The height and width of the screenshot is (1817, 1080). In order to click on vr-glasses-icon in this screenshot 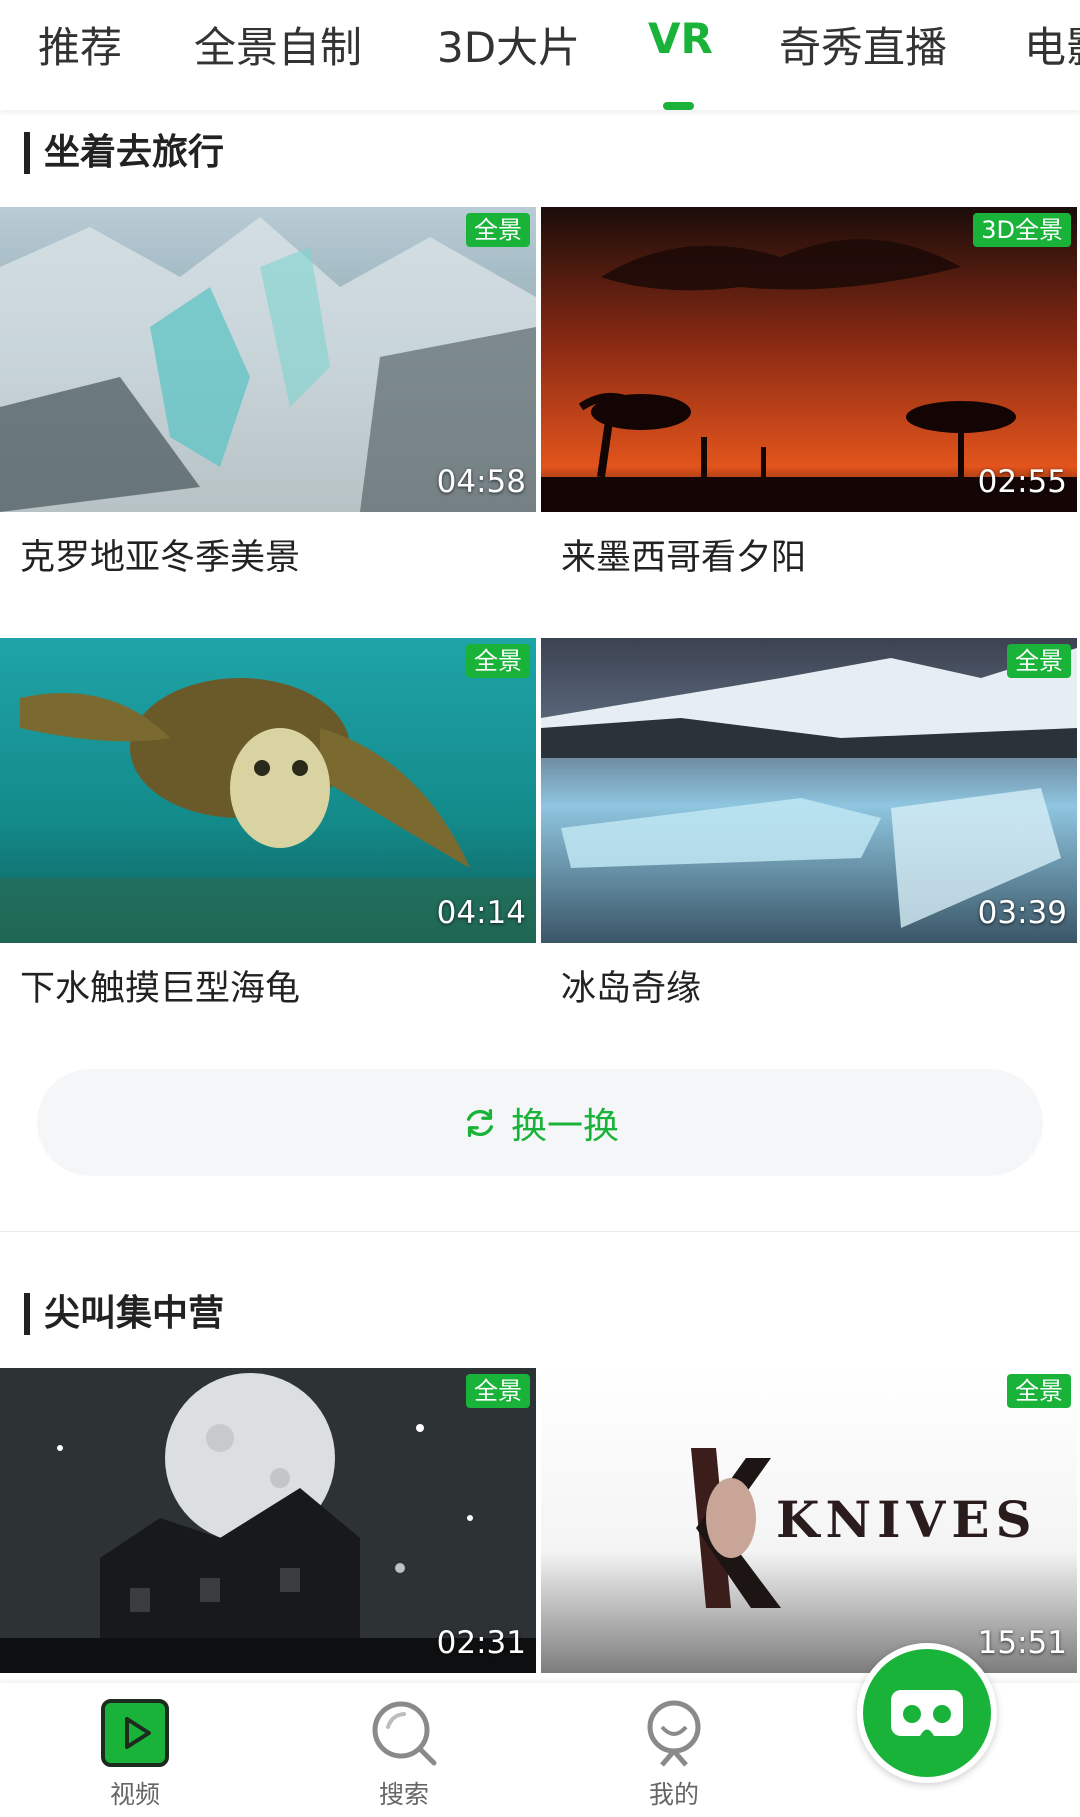, I will do `click(927, 1713)`.